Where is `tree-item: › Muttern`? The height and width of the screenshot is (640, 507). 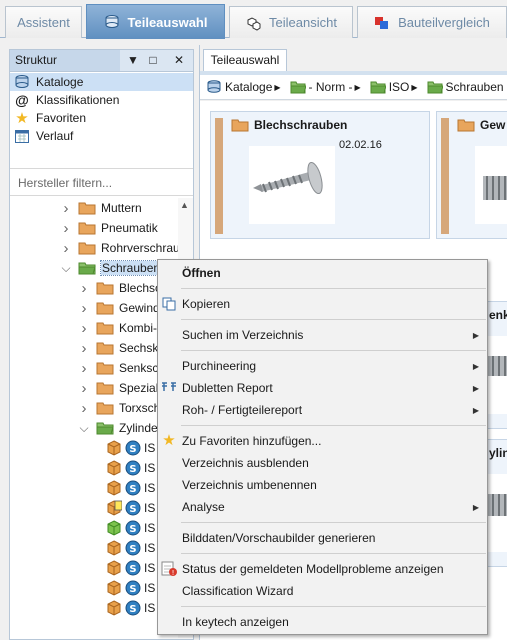
tree-item: › Muttern is located at coordinates (101, 208).